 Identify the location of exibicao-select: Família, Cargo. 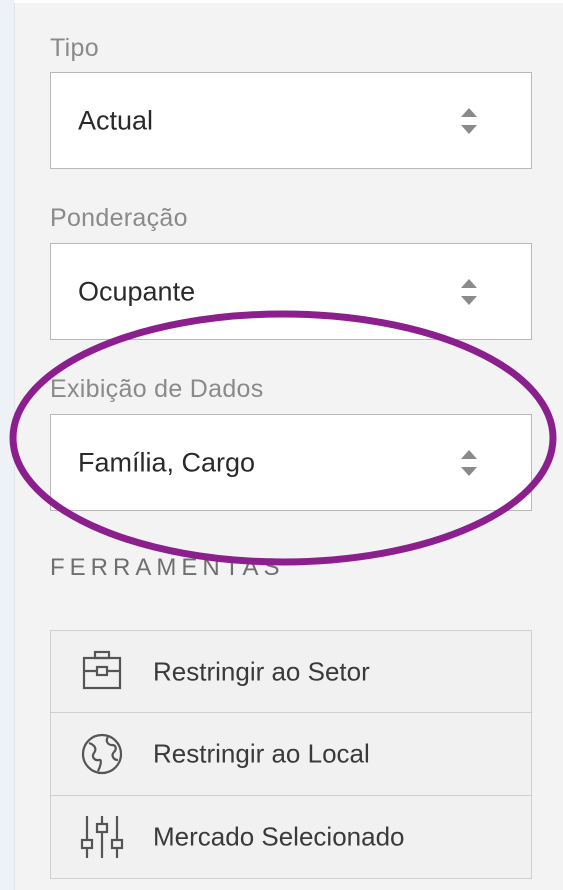
(291, 462).